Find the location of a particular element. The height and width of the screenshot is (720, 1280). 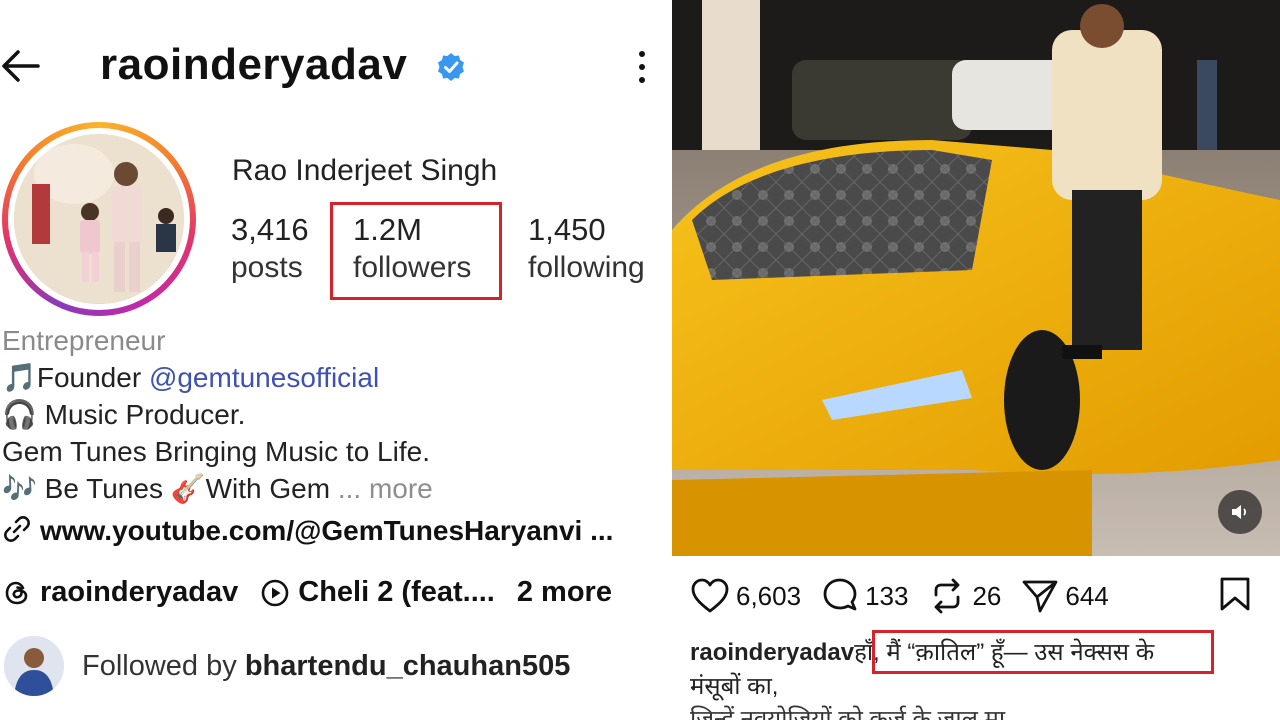

comment-action: 133 is located at coordinates (864, 596).